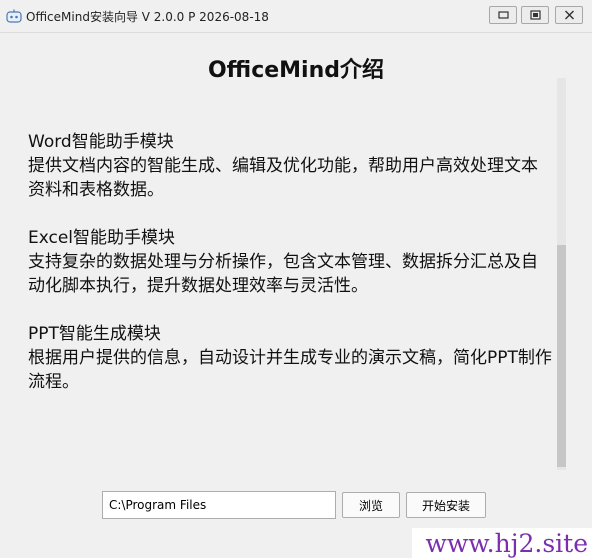 The height and width of the screenshot is (558, 592). What do you see at coordinates (94, 334) in the screenshot?
I see `section-title: PPT智能生成模块` at bounding box center [94, 334].